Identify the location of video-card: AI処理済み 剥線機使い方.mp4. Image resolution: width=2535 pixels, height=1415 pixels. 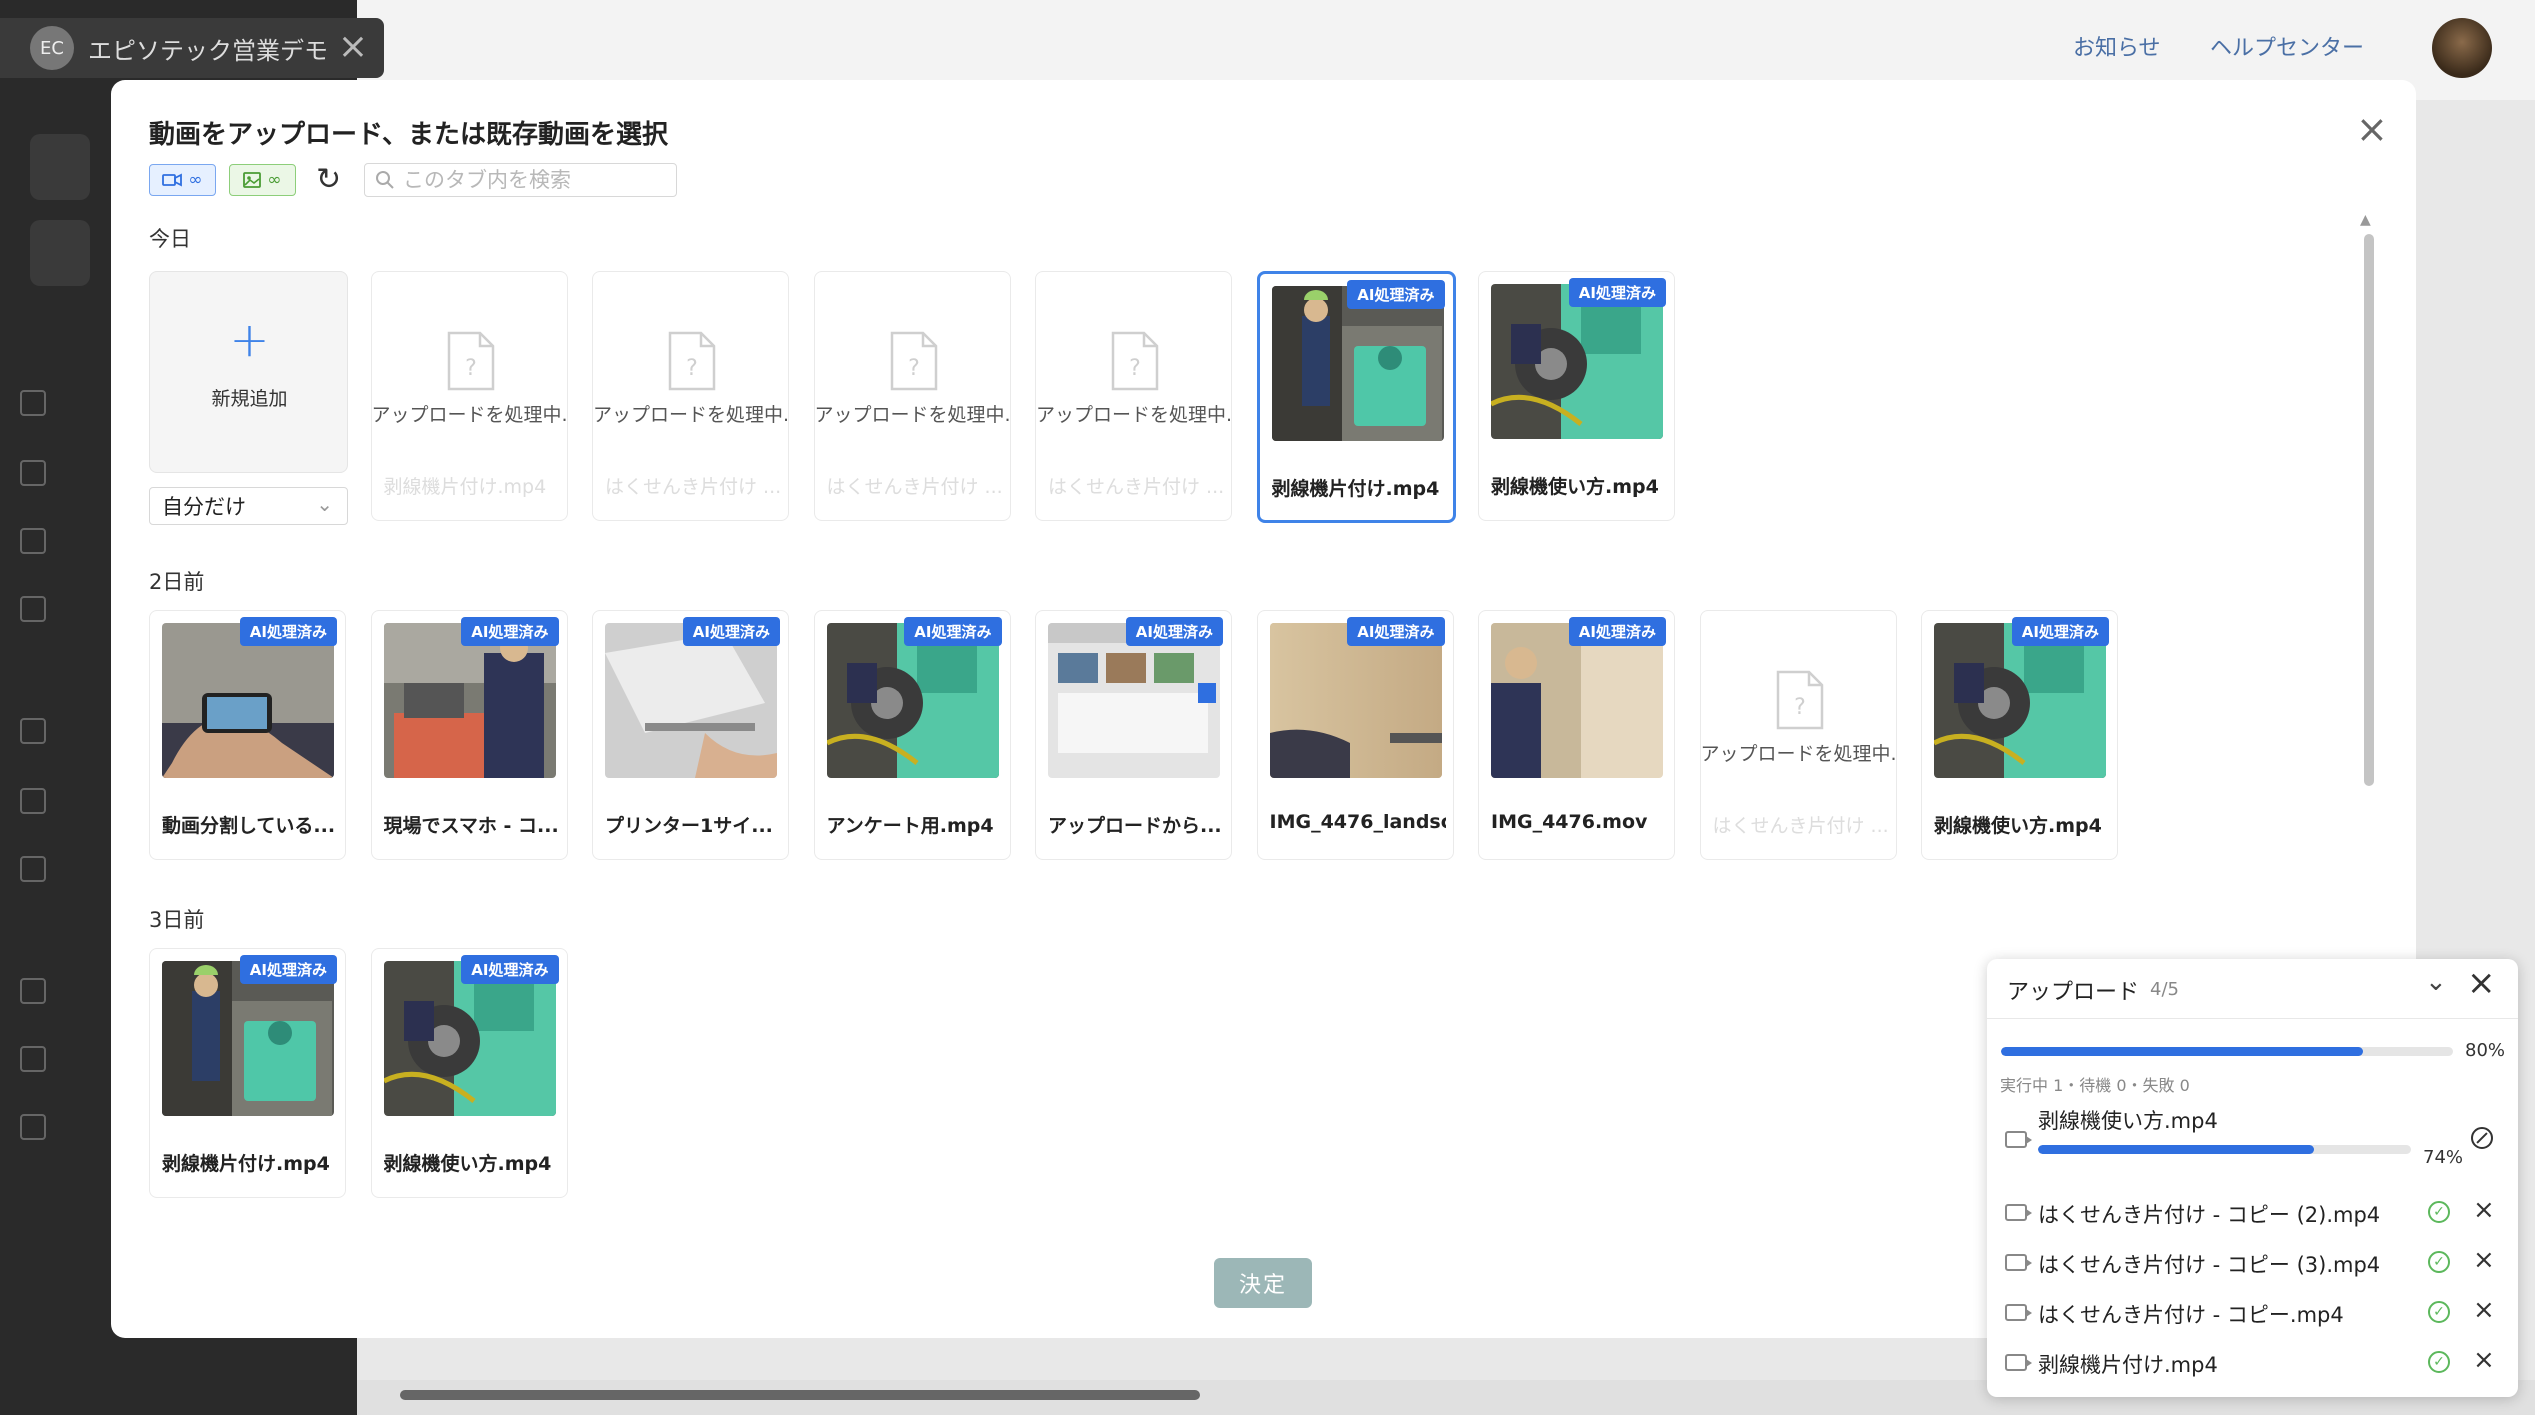
(2019, 735).